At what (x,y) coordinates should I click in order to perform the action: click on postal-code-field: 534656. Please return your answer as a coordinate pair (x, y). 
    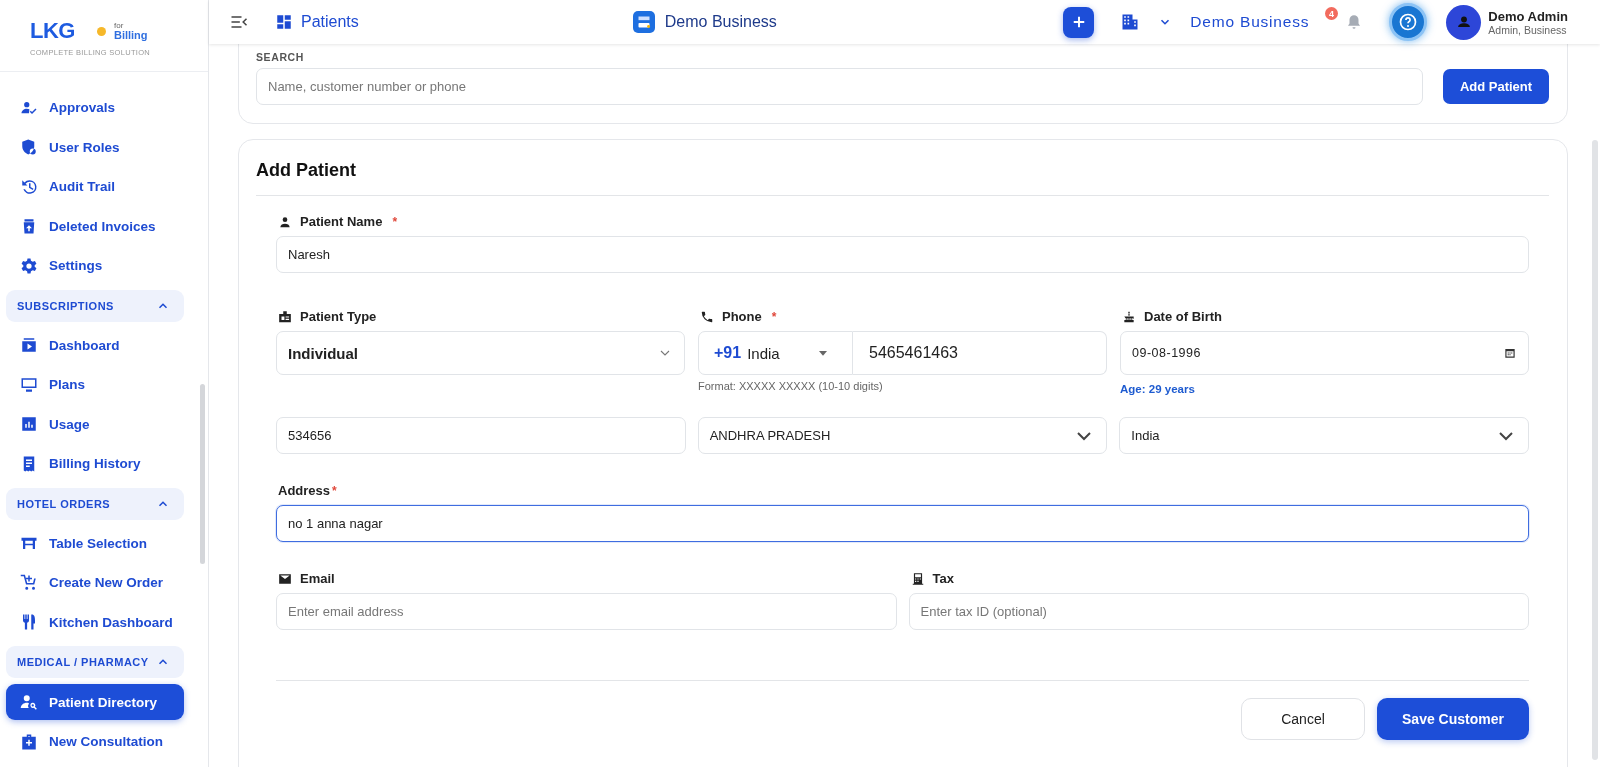
    Looking at the image, I should click on (481, 435).